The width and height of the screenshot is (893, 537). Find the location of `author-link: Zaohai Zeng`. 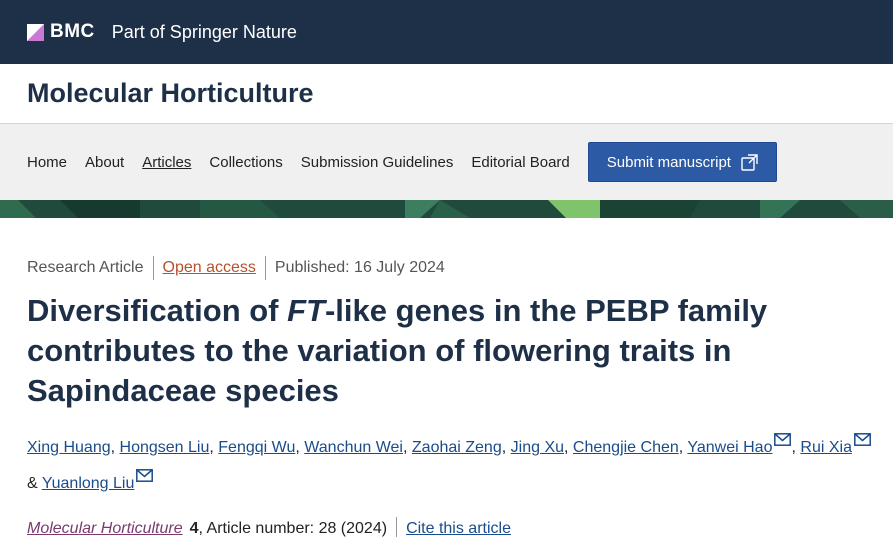

author-link: Zaohai Zeng is located at coordinates (457, 447).